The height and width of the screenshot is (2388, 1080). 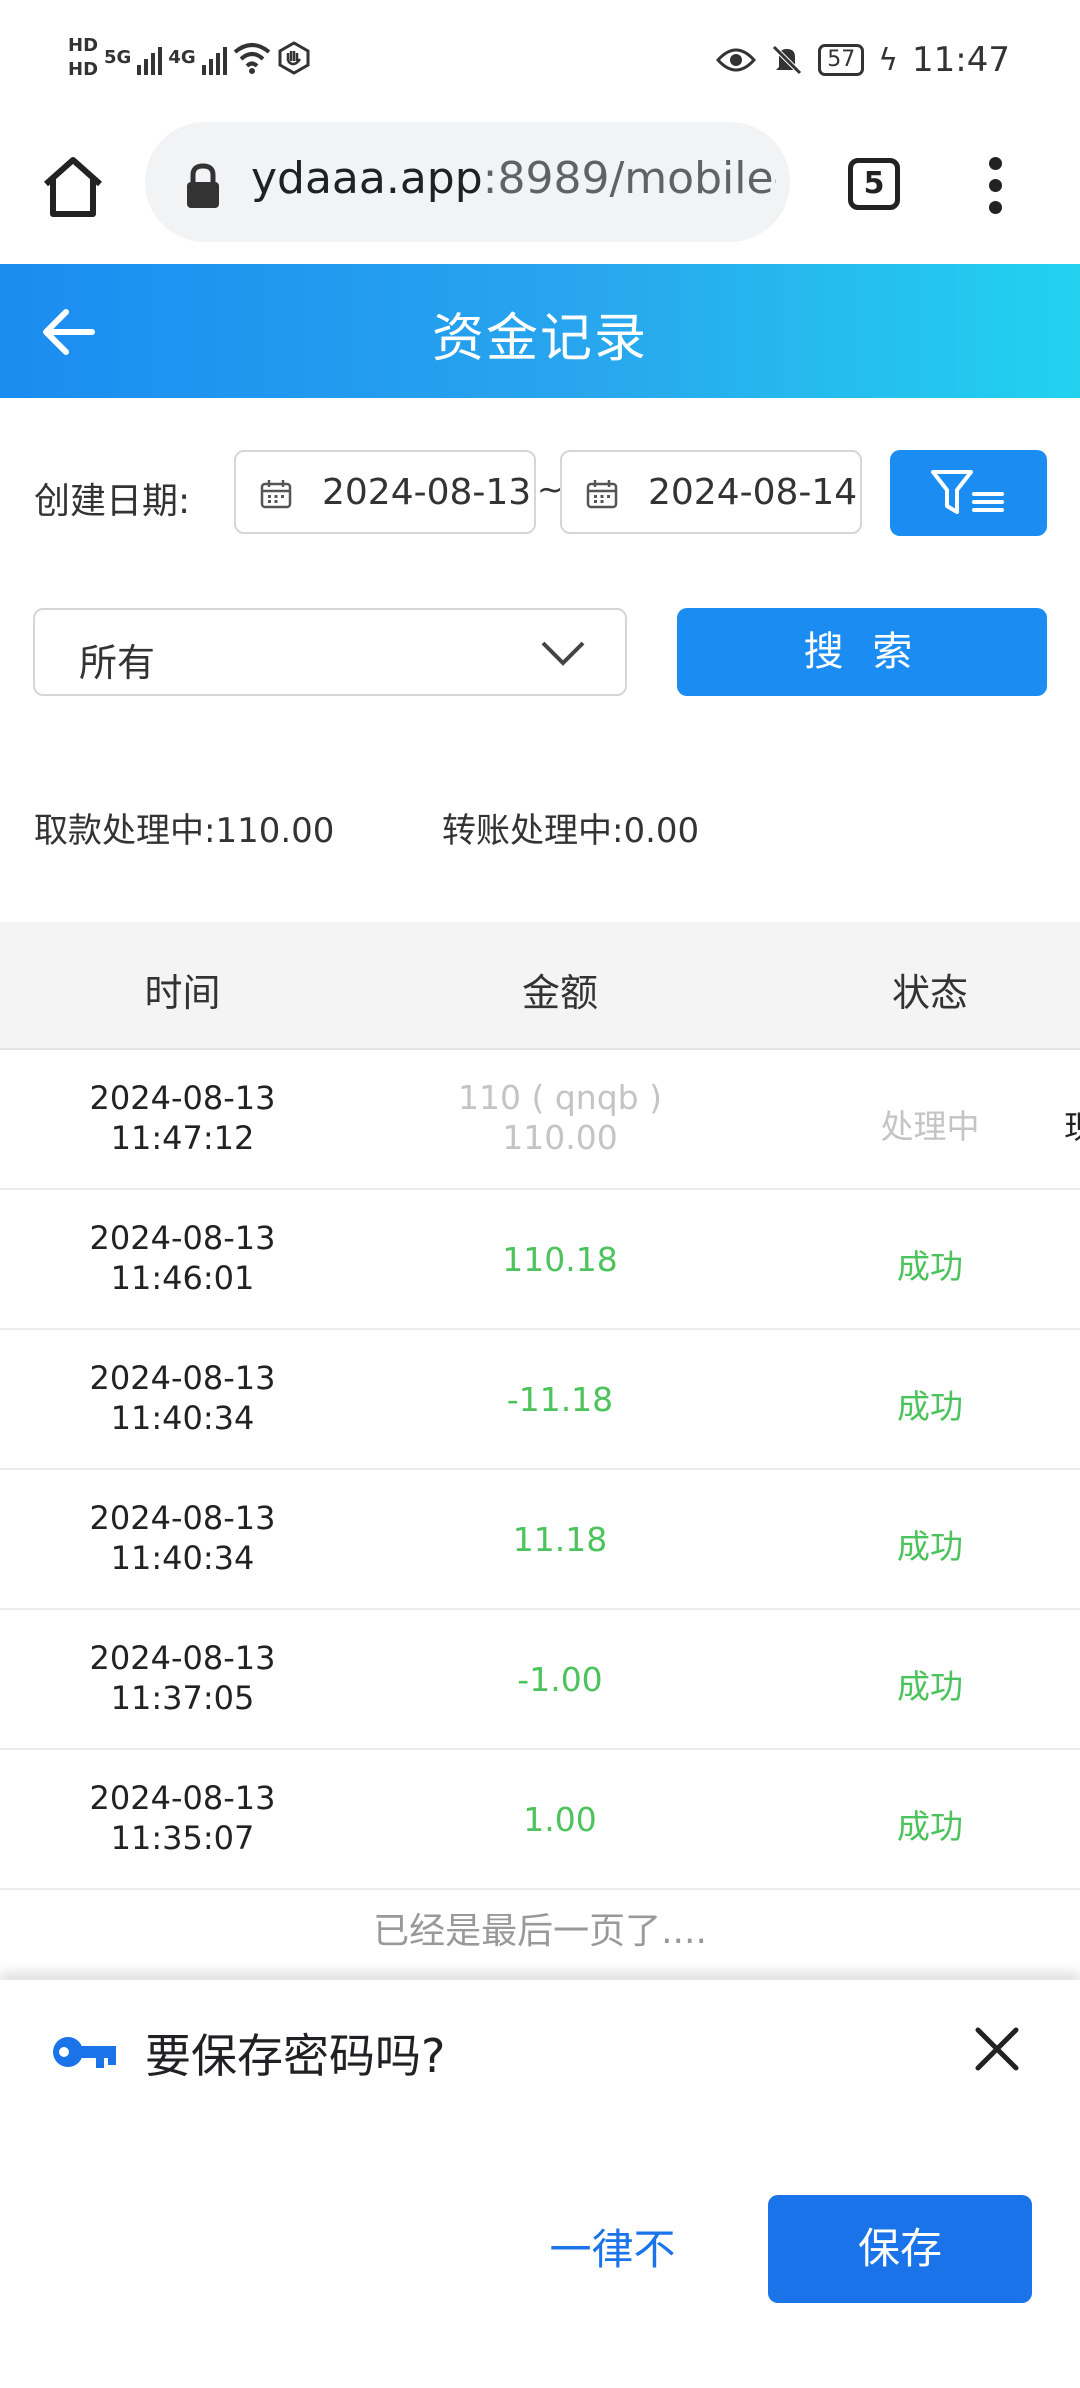 I want to click on start-date-input: 2024-08-13, so click(x=385, y=492).